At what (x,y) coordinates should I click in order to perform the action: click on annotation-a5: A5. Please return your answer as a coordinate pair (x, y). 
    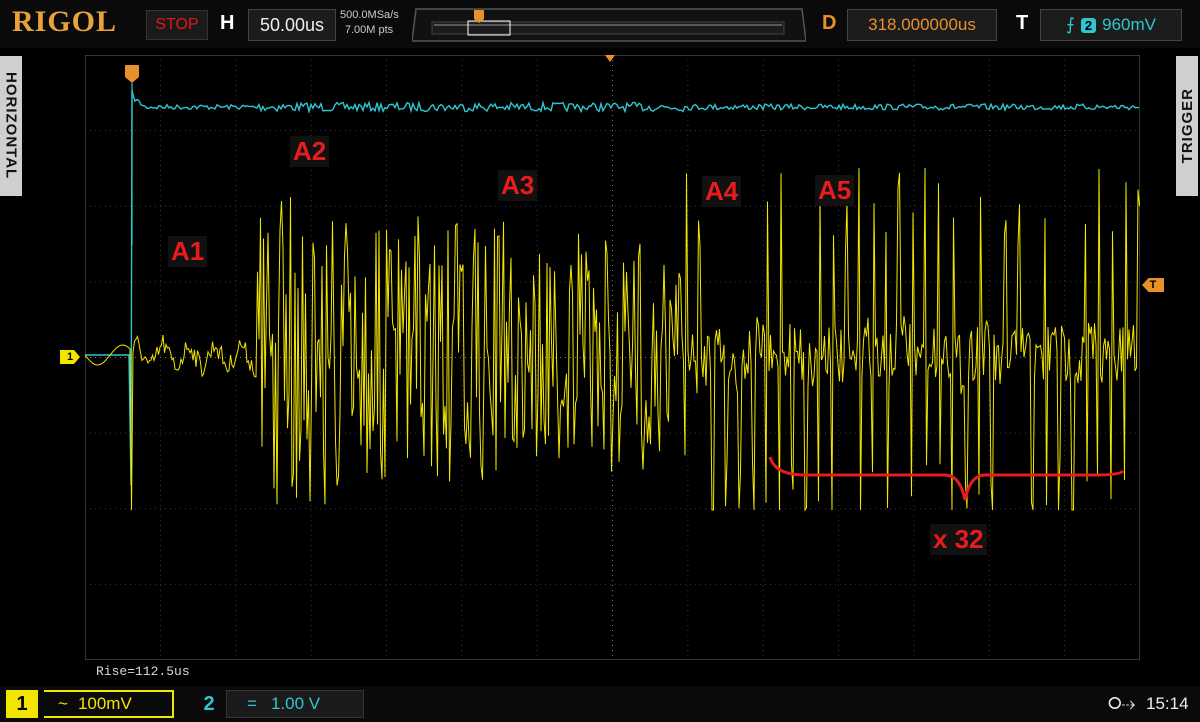
    Looking at the image, I should click on (835, 190).